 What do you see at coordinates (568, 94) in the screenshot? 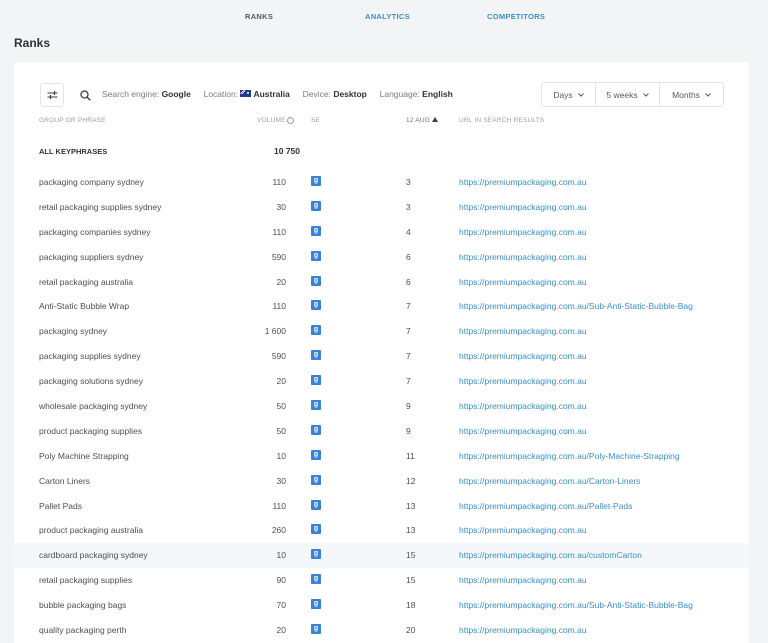
I see `days-dropdown: Days` at bounding box center [568, 94].